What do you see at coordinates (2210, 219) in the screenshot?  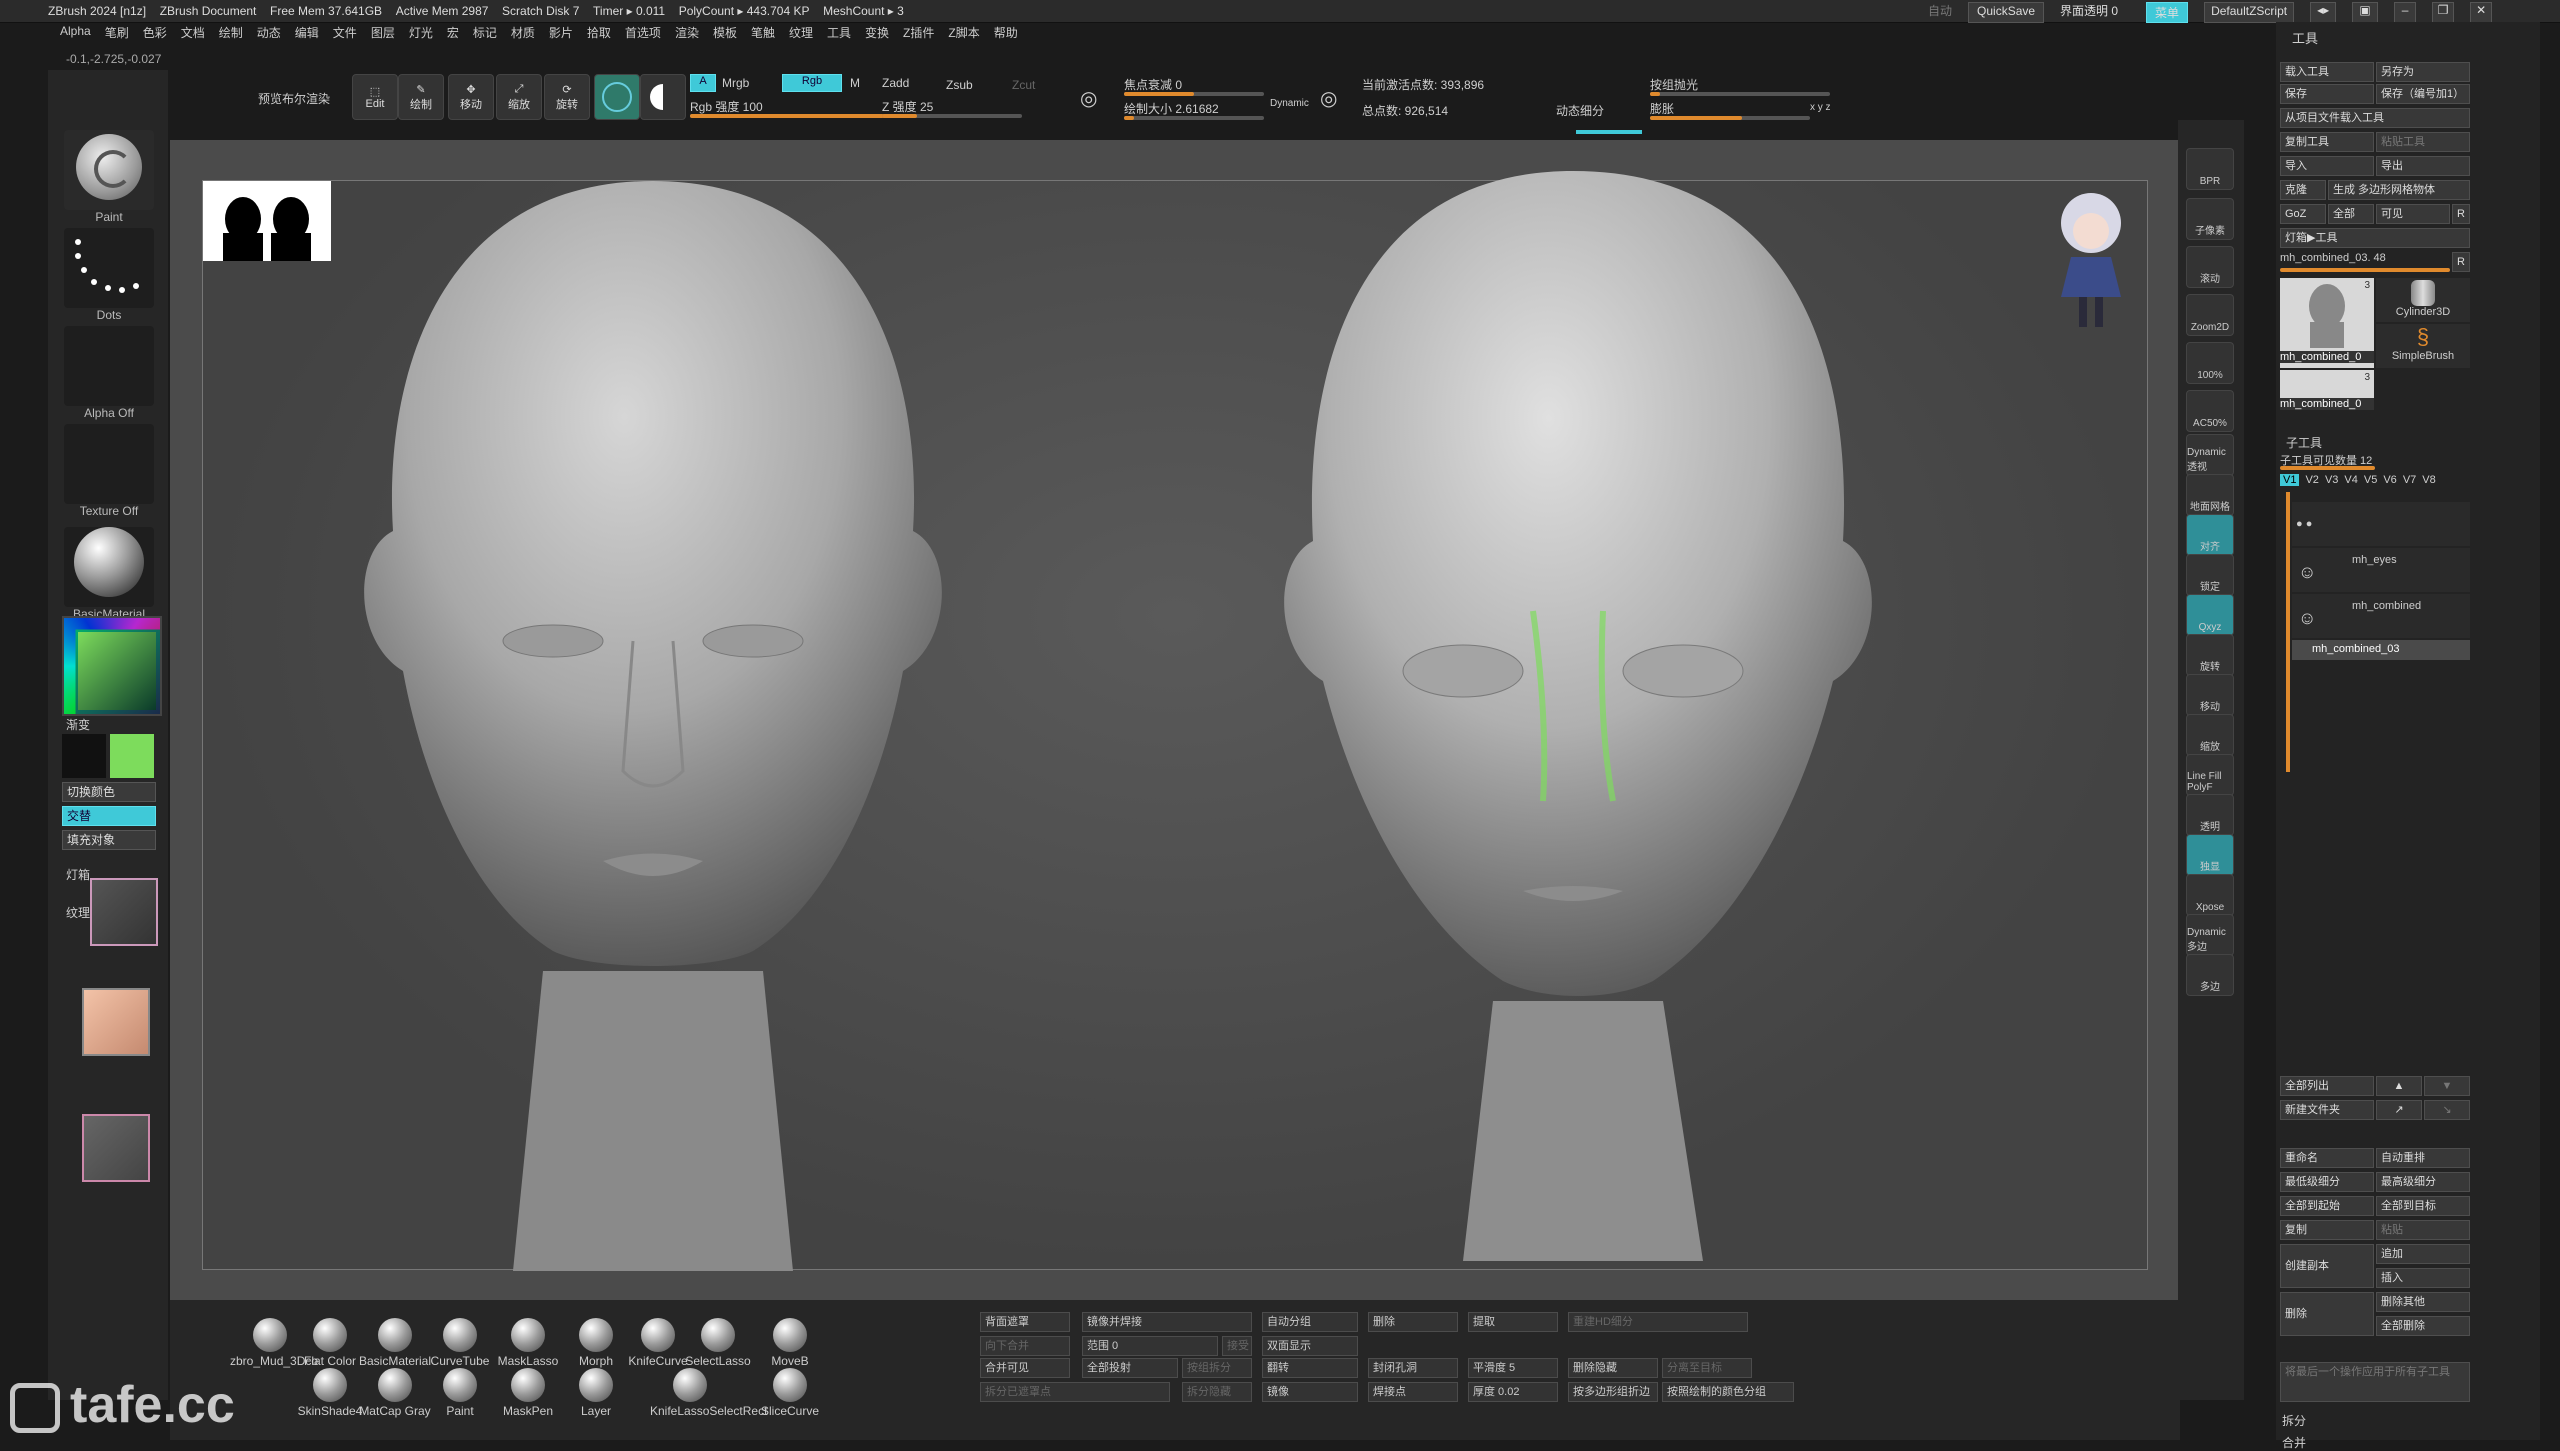 I see `right-shelf-button: 子像素` at bounding box center [2210, 219].